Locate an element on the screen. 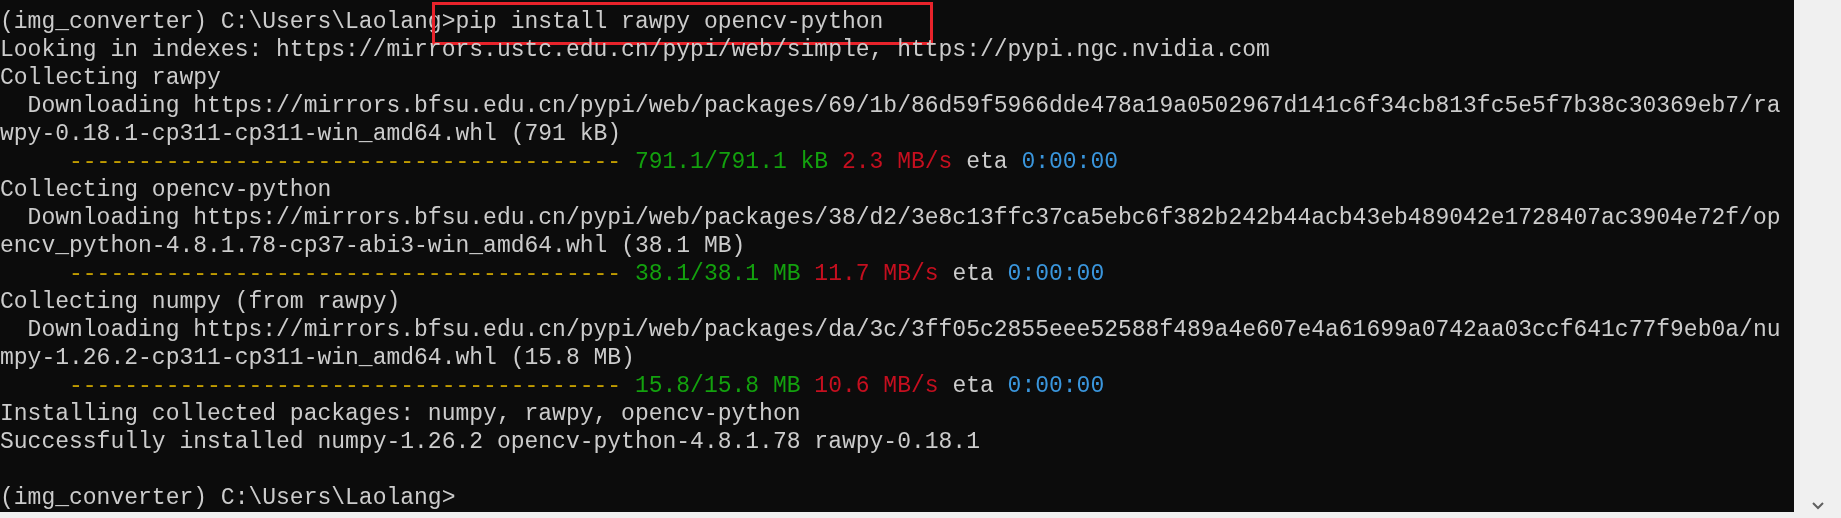 Image resolution: width=1841 pixels, height=518 pixels. download-size: 15.8/15.8 MB is located at coordinates (717, 386).